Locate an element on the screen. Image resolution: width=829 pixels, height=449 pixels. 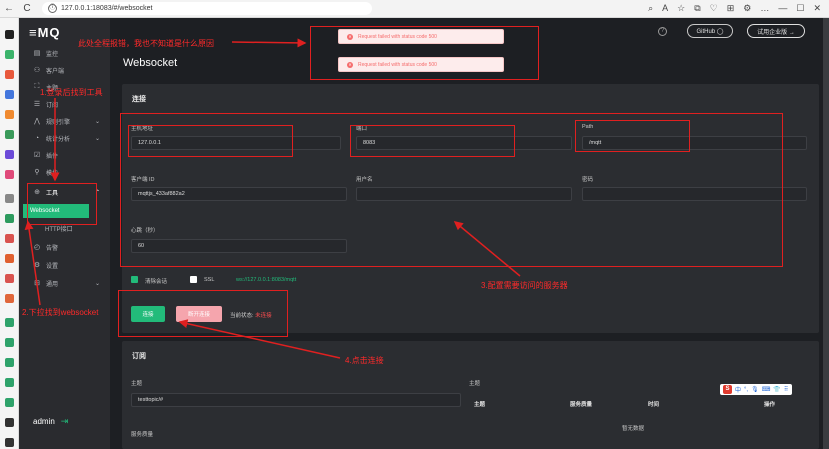
subscriptions-topic-label: 主题 is located at coordinates (475, 384).